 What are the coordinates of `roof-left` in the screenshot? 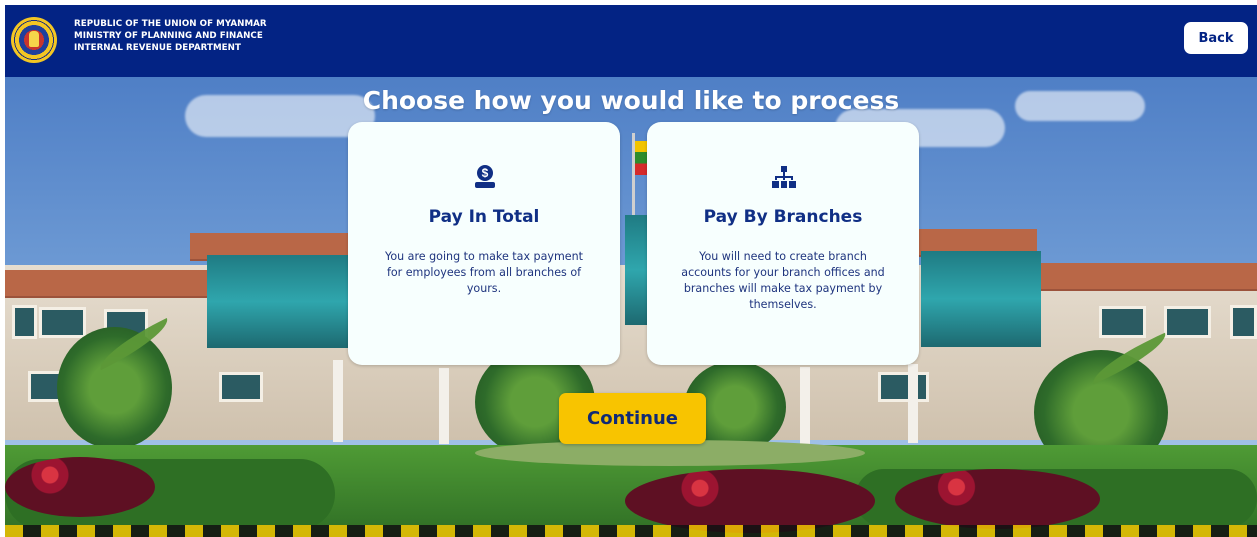 It's located at (107, 283).